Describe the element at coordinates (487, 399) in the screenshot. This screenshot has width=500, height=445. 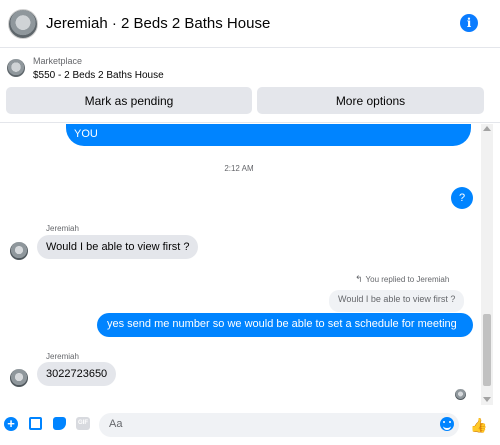
I see `scroll-down-arrow-icon` at that location.